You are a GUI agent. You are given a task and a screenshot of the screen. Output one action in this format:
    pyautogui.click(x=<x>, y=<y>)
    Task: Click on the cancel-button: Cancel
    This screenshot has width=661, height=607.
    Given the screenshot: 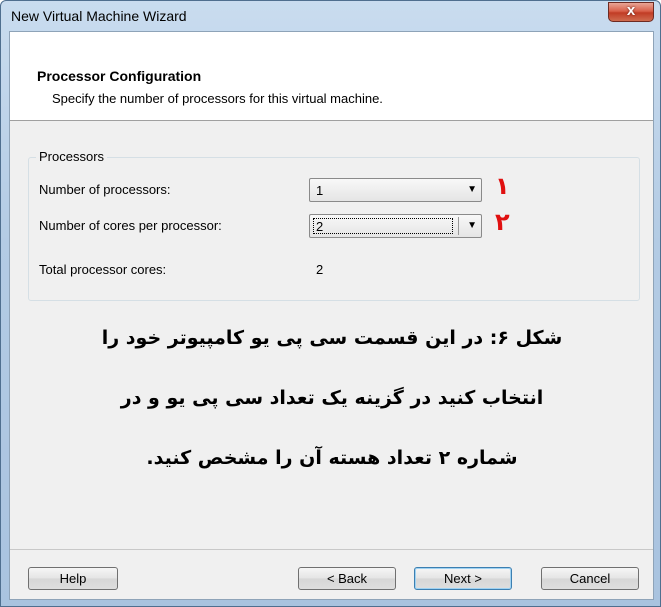 What is the action you would take?
    pyautogui.click(x=590, y=578)
    